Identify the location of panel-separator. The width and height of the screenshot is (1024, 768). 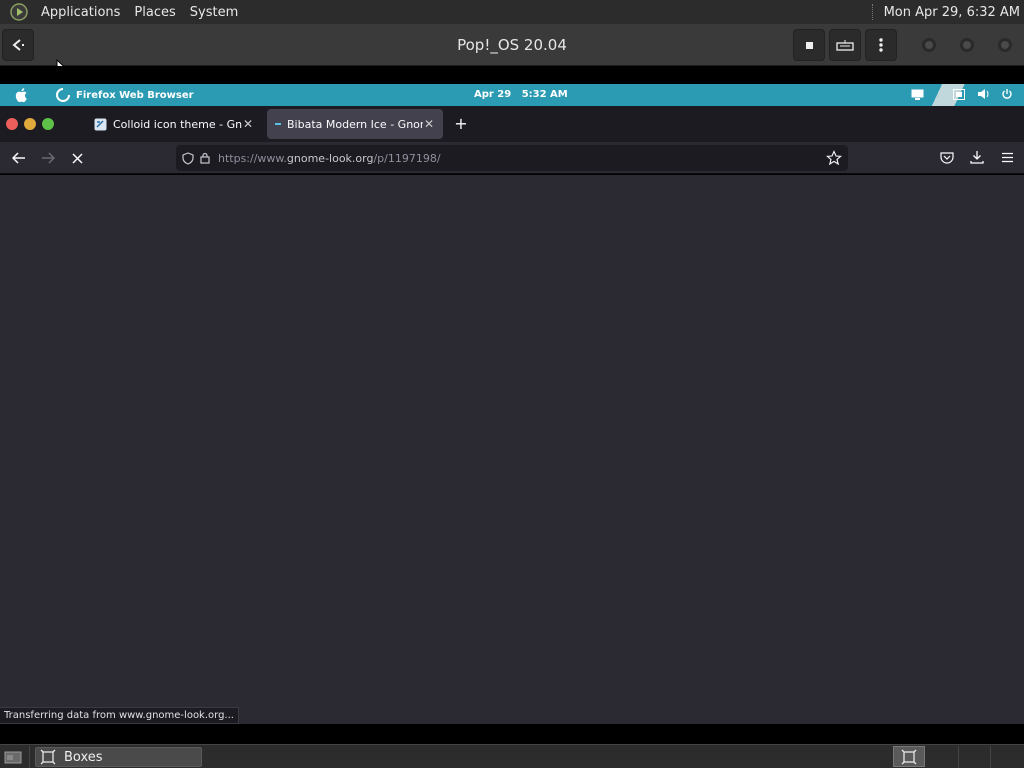
(873, 12).